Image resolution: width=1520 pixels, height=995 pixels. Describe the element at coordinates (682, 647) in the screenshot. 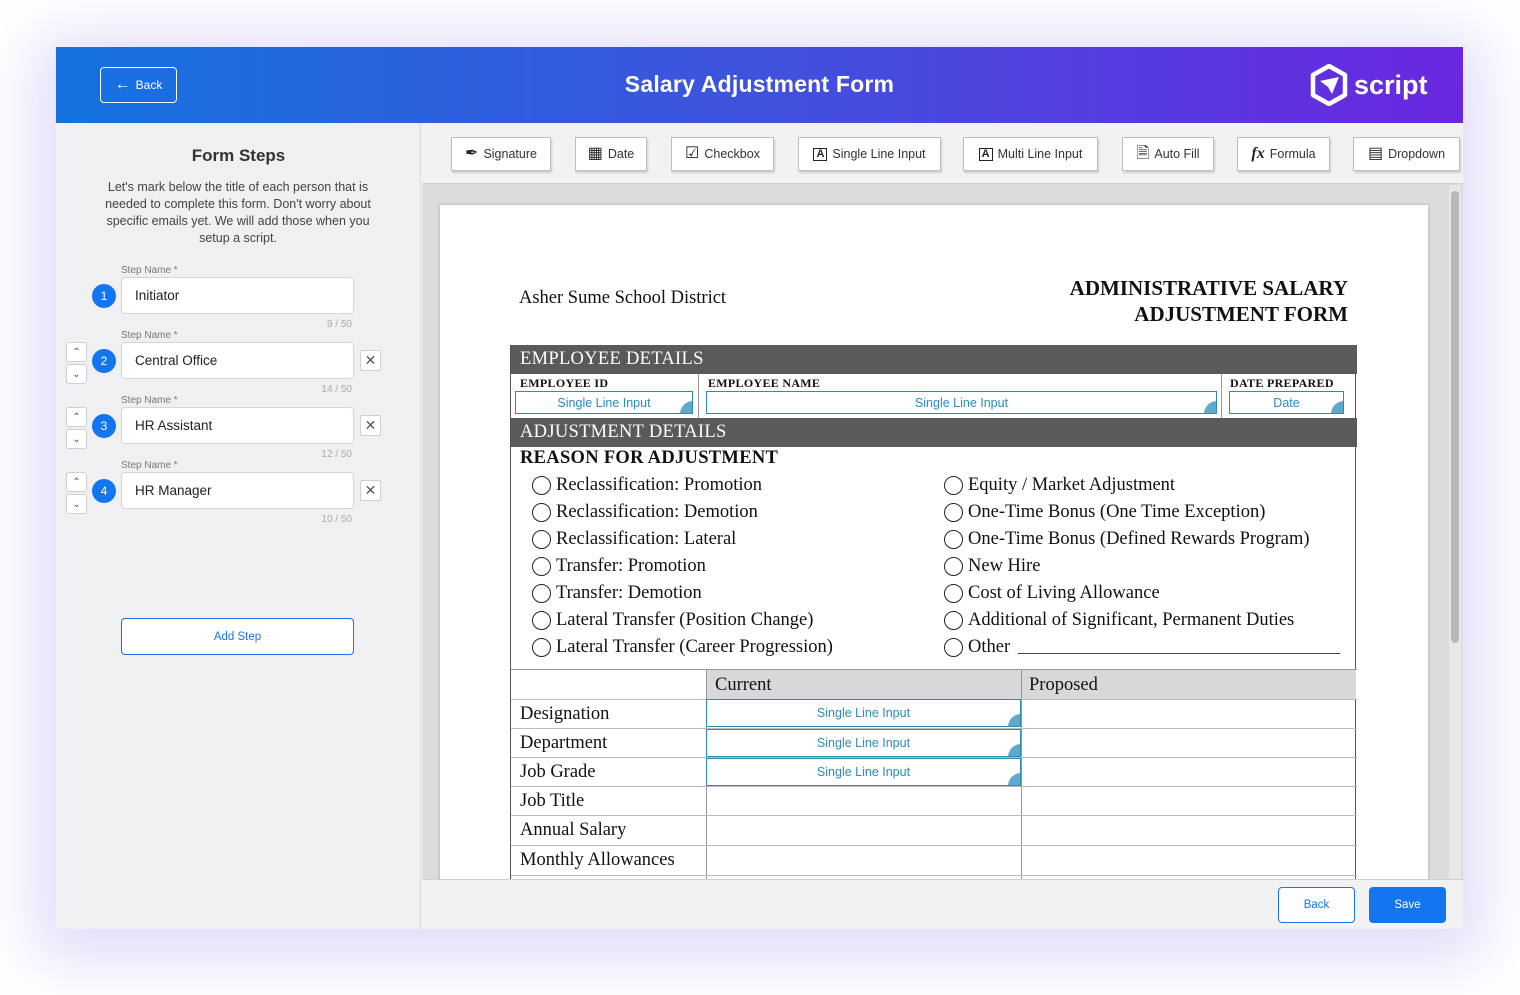

I see `reason-option: Lateral Transfer (Career Progression)` at that location.